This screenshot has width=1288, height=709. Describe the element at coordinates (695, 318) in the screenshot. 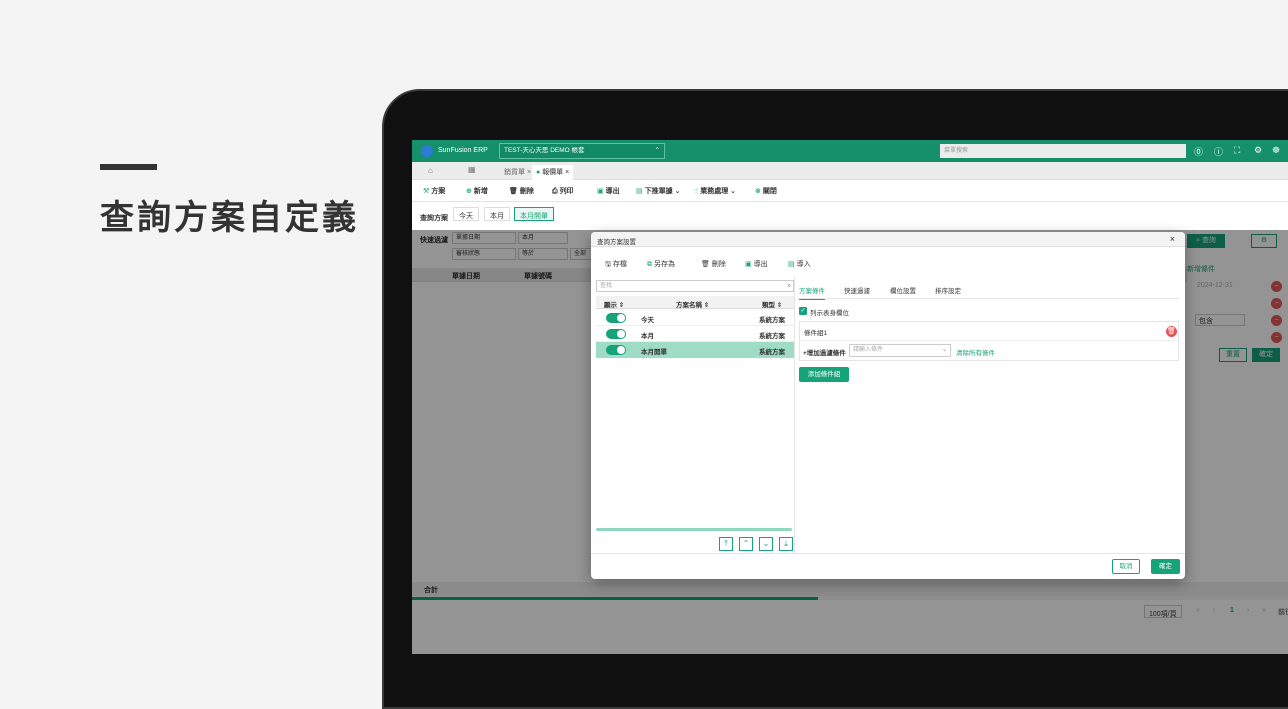

I see `scheme-row: 今天 系統方案` at that location.